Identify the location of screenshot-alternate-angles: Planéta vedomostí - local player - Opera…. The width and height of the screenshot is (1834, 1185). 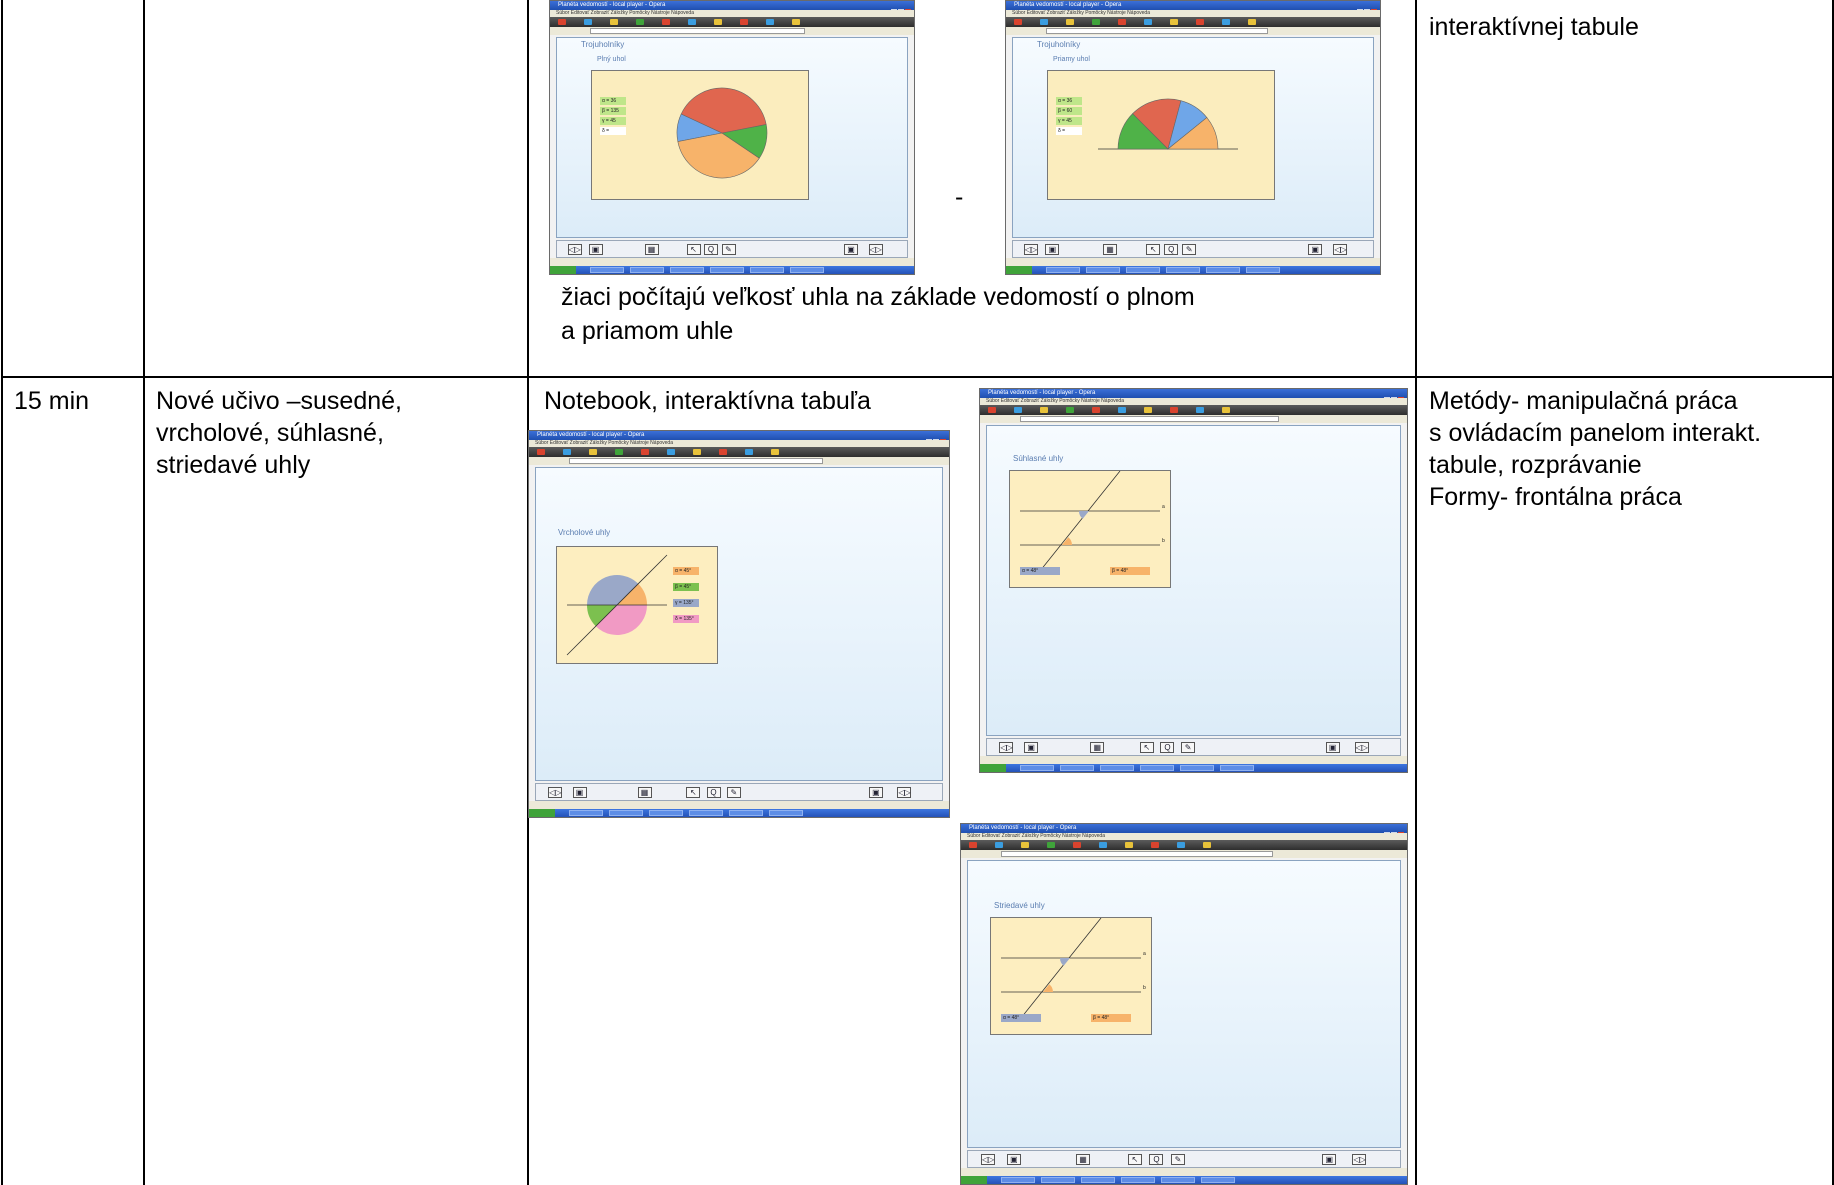
(1184, 1004).